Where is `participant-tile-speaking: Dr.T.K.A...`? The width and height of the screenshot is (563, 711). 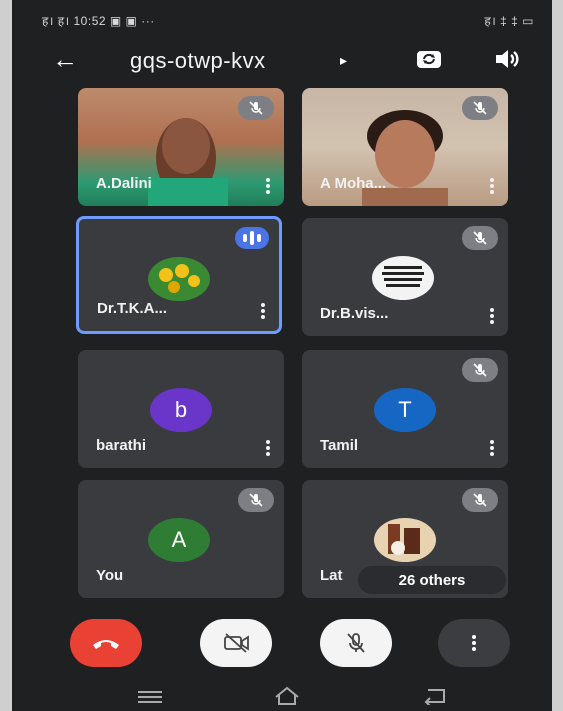 participant-tile-speaking: Dr.T.K.A... is located at coordinates (179, 275).